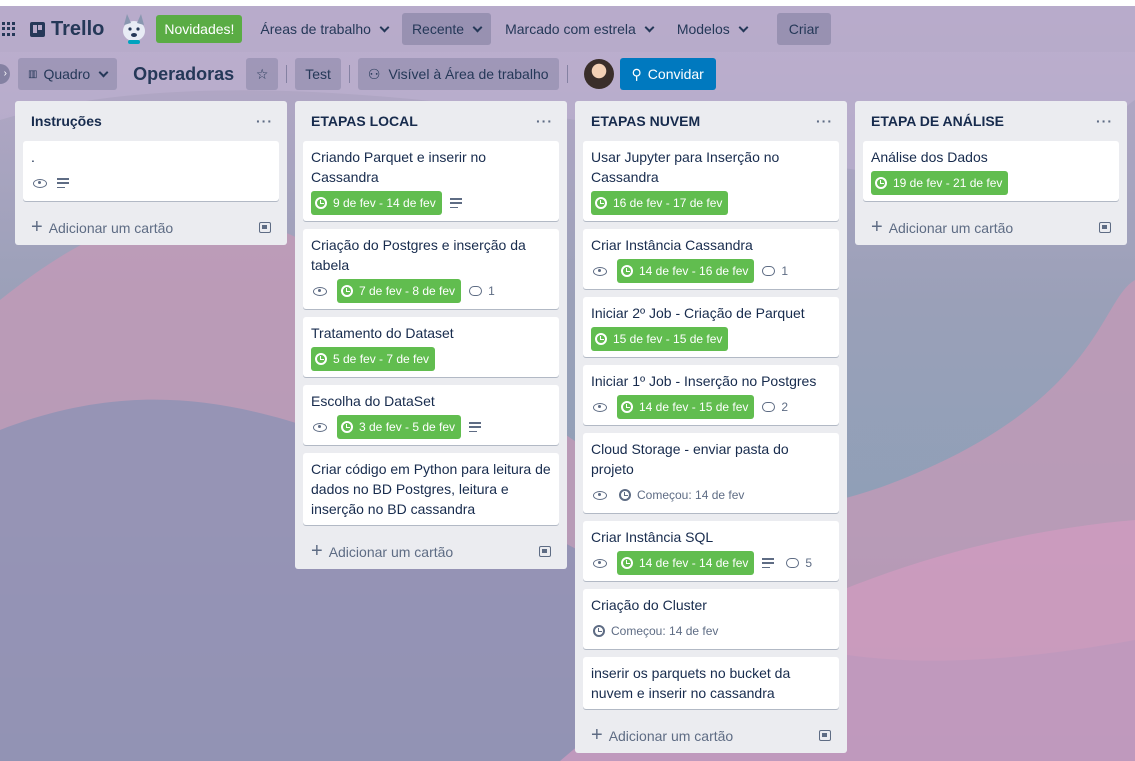  I want to click on list-card: Escolha do DataSet 3 de fev - 5 de fev, so click(431, 415).